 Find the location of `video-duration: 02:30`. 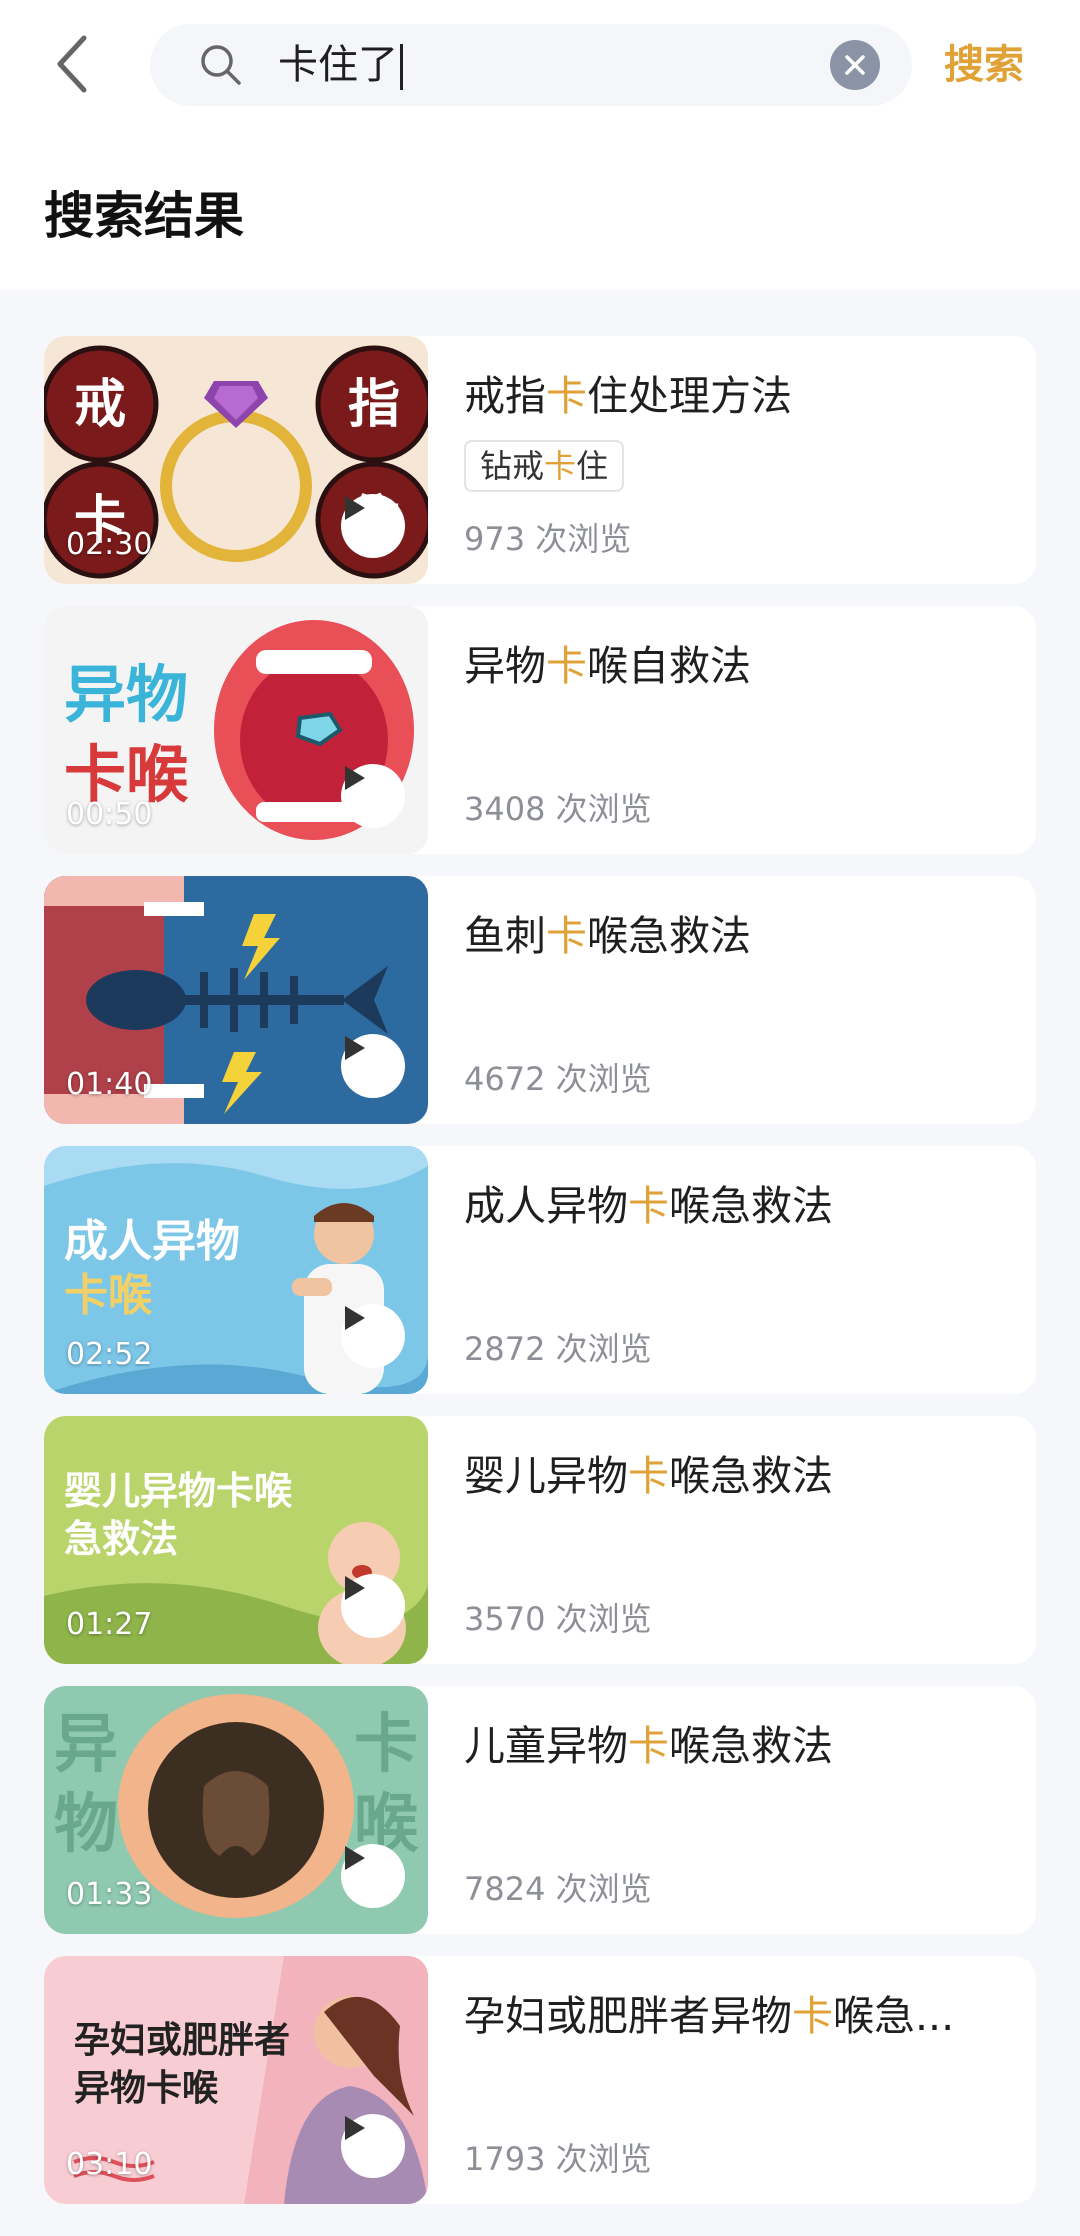

video-duration: 02:30 is located at coordinates (109, 544).